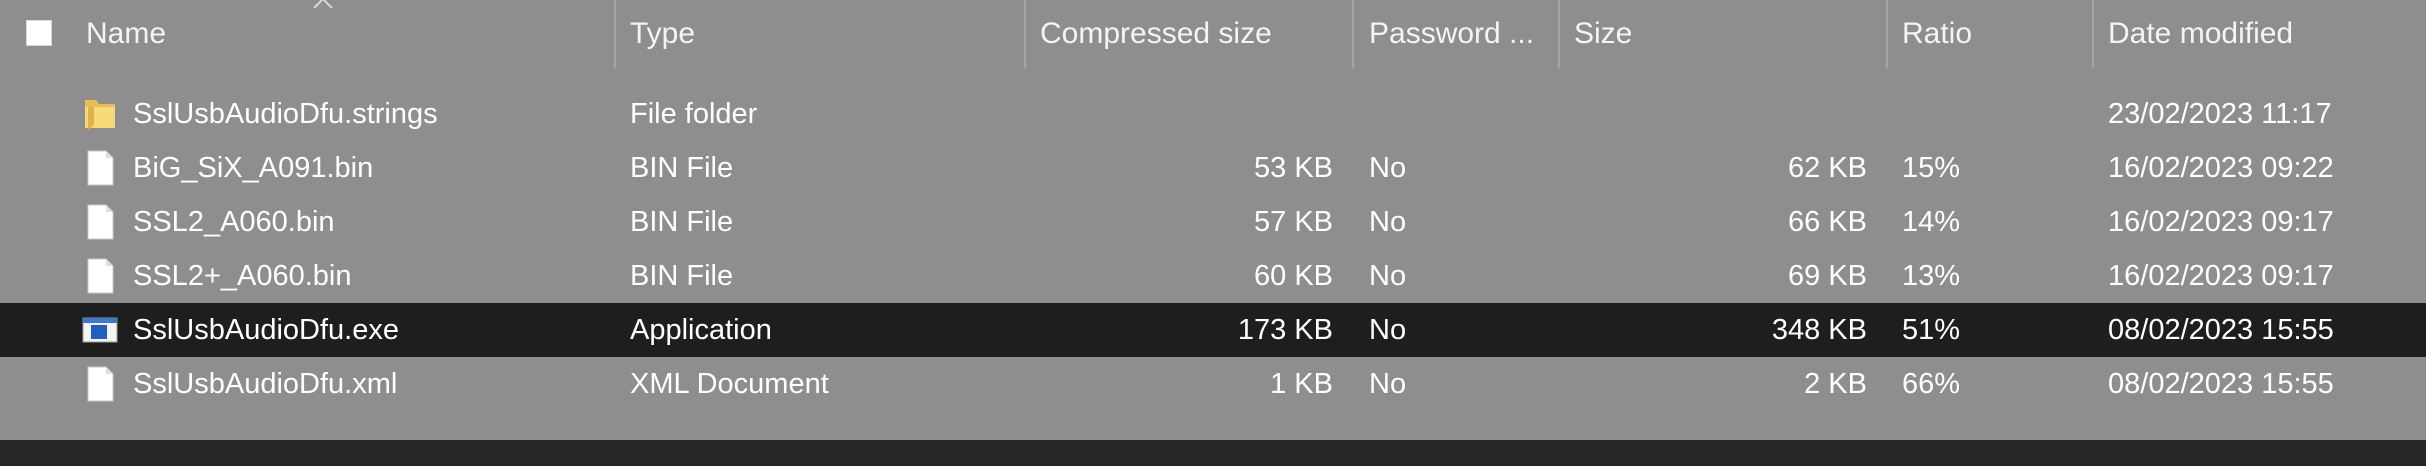 The width and height of the screenshot is (2426, 466). What do you see at coordinates (1931, 384) in the screenshot?
I see `ratio-cell: 66%` at bounding box center [1931, 384].